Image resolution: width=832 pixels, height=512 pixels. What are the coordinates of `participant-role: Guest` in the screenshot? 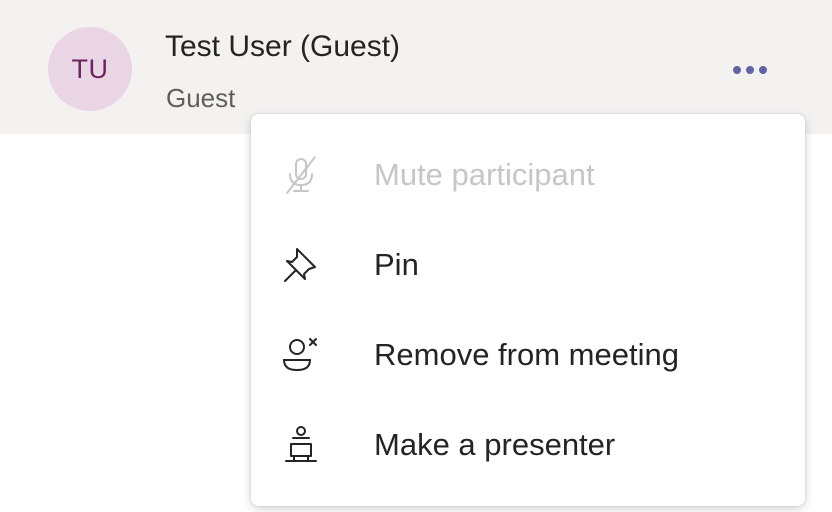 It's located at (201, 98).